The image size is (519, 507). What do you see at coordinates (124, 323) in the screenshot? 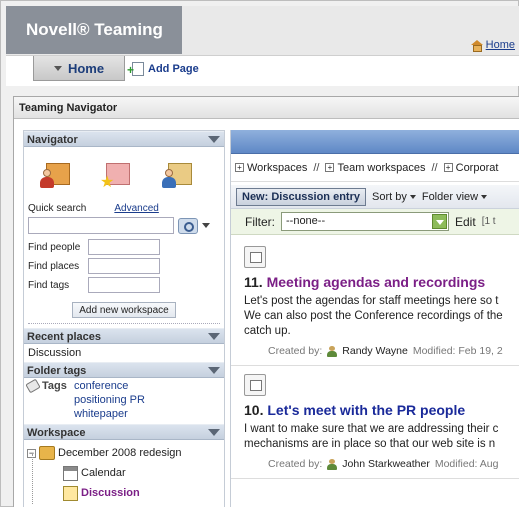
I see `divider` at bounding box center [124, 323].